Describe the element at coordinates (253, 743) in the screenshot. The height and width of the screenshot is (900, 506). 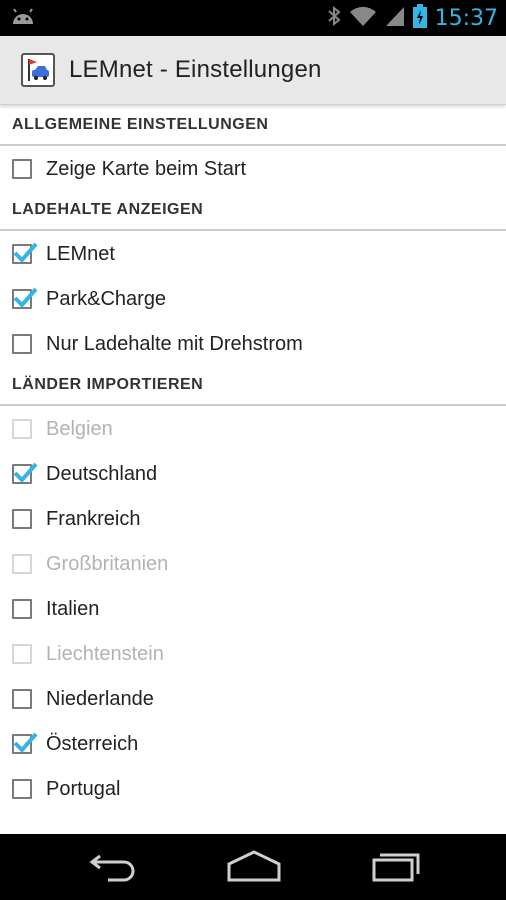
I see `checkbox-preference: Österreich` at that location.